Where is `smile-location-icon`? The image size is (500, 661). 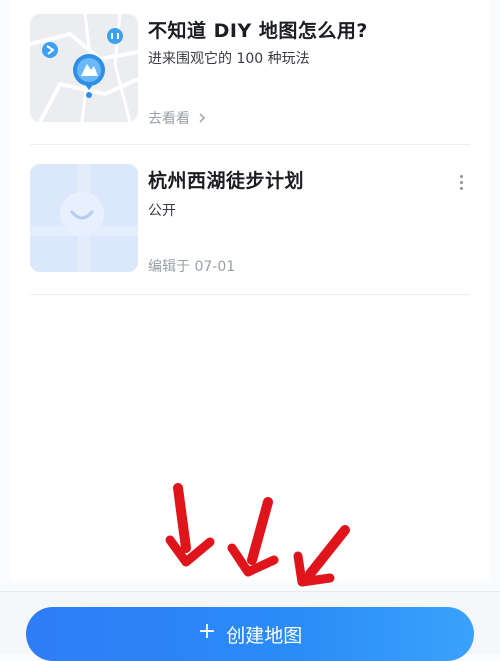 smile-location-icon is located at coordinates (84, 218).